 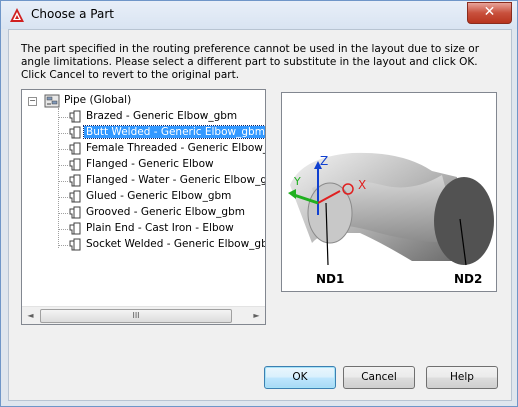 I want to click on tree-item-label: Butt Welded - Generic Elbow_gbm, so click(x=174, y=132).